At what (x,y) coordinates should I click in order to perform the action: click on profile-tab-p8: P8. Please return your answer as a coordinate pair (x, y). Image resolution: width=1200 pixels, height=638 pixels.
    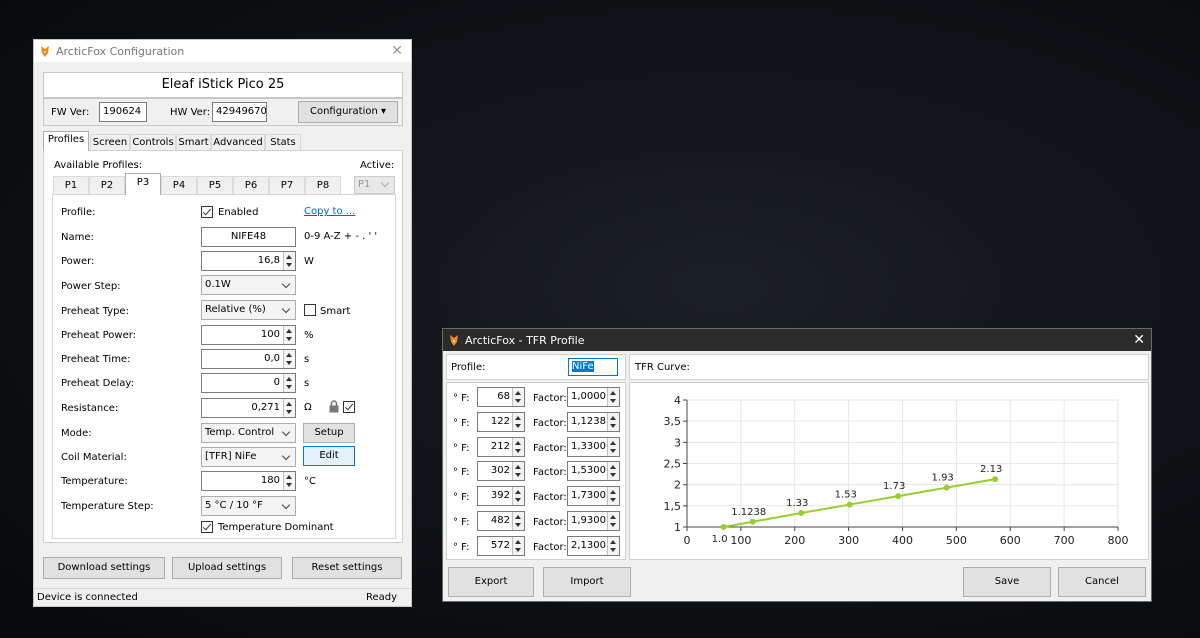
    Looking at the image, I should click on (323, 185).